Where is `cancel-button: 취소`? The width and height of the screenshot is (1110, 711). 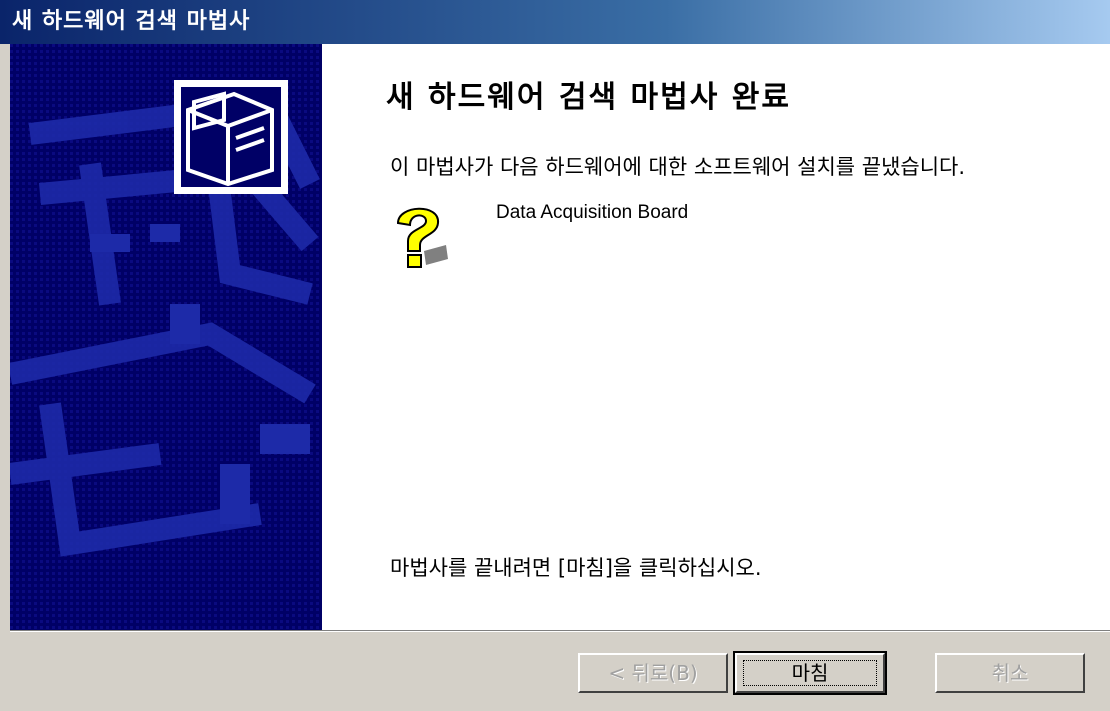 cancel-button: 취소 is located at coordinates (1010, 673).